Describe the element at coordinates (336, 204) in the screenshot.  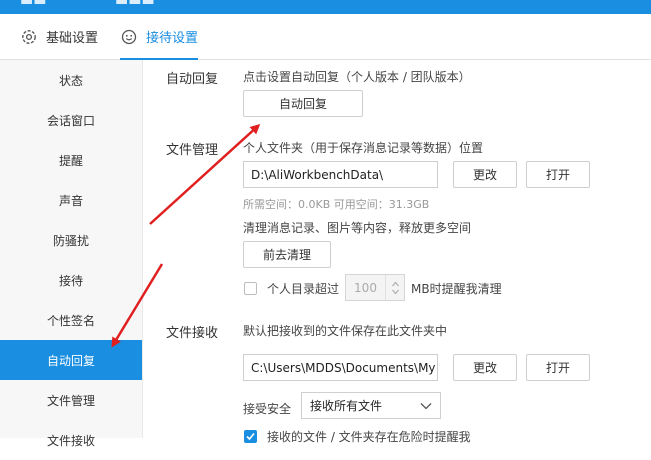
I see `space-info: 所需空间：0.0KB 可用空间：31.3GB` at that location.